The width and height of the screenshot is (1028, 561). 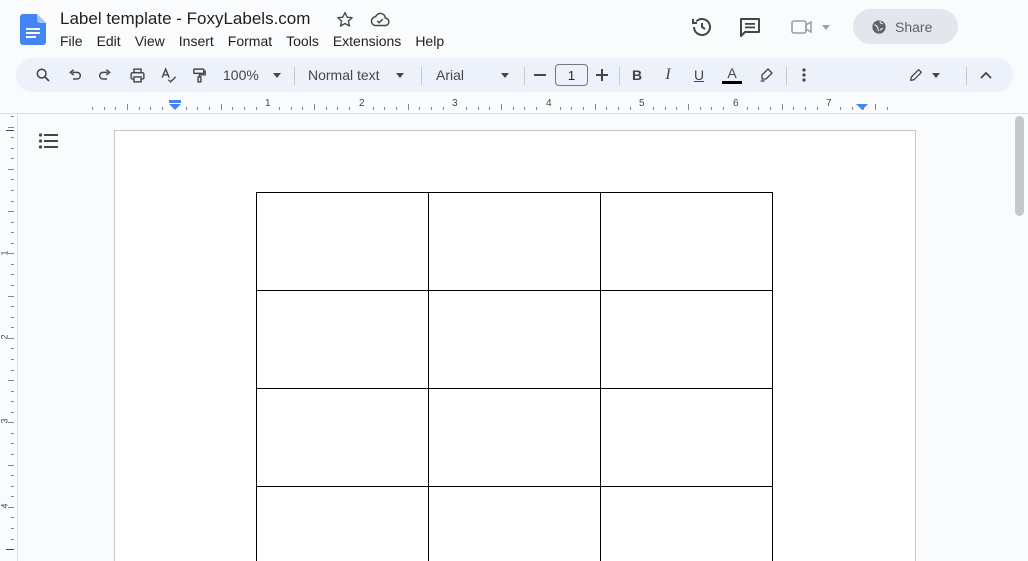 I want to click on bold-button: B, so click(x=637, y=75).